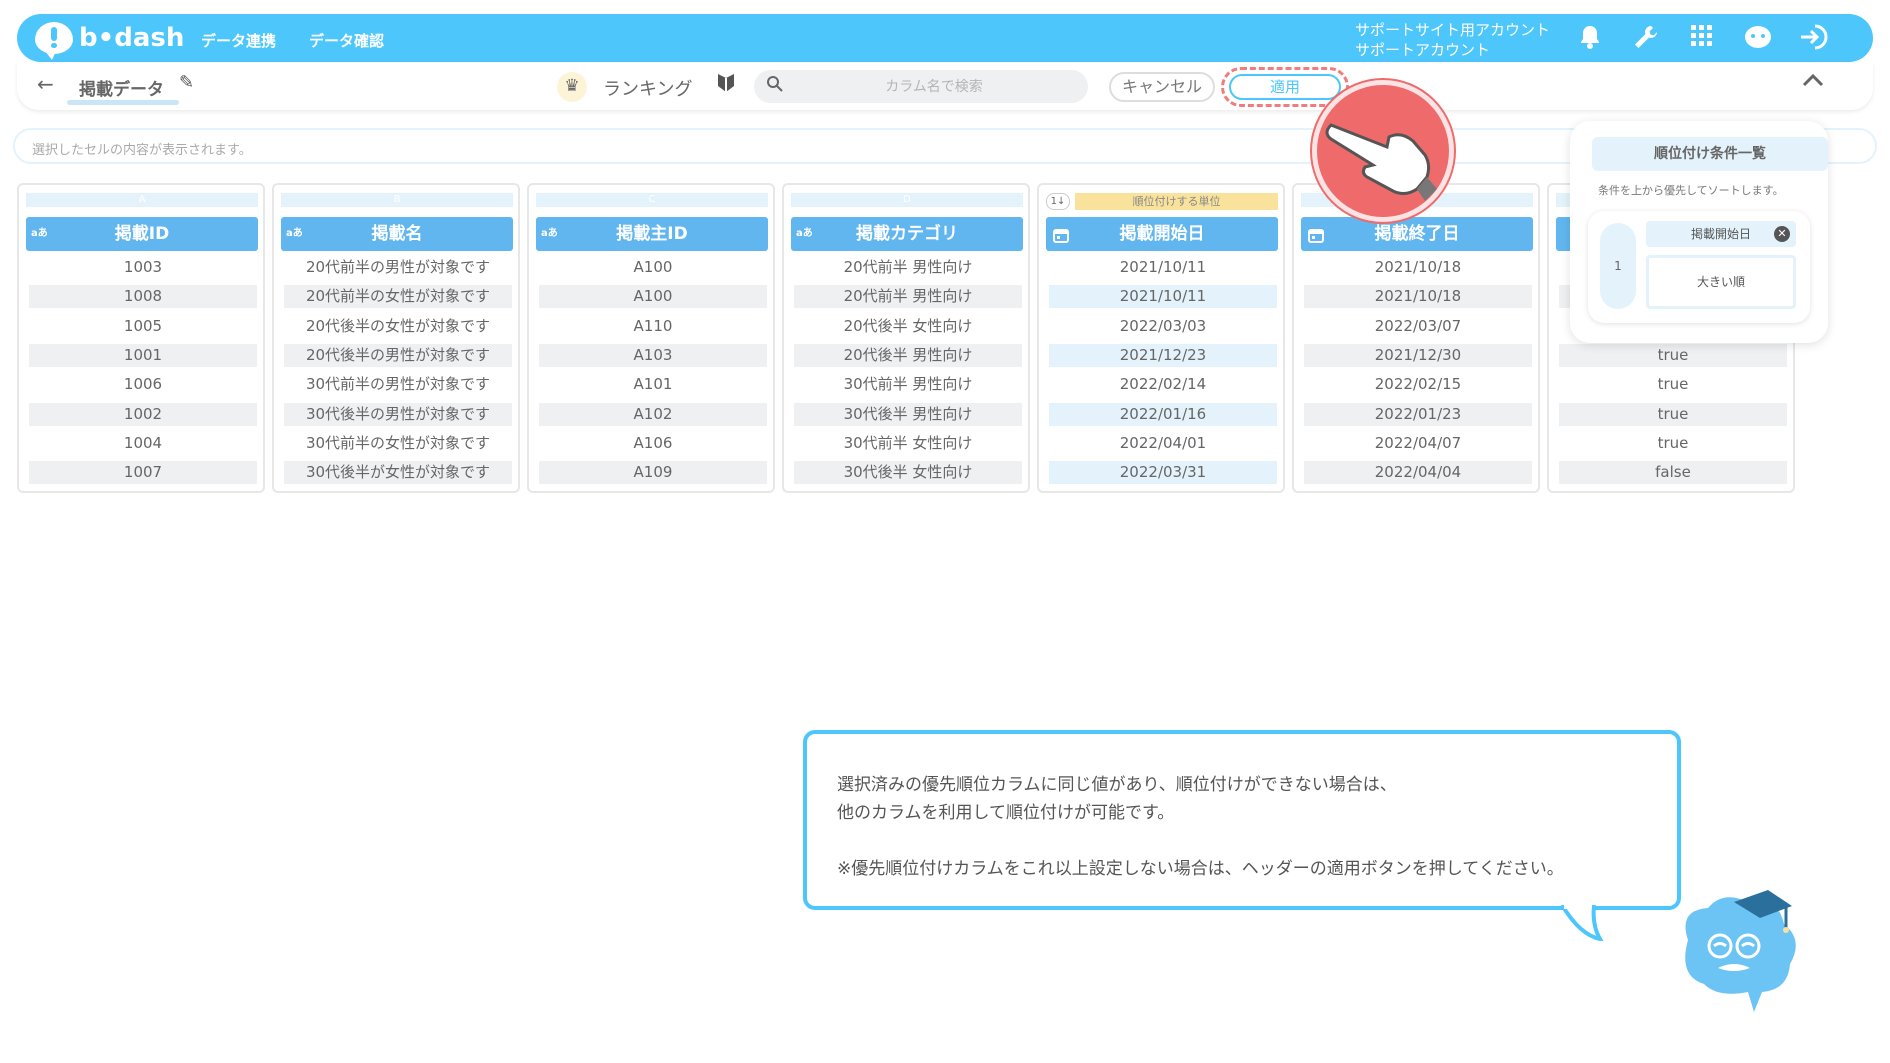 Image resolution: width=1890 pixels, height=1063 pixels. I want to click on chevron-up-icon, so click(1813, 81).